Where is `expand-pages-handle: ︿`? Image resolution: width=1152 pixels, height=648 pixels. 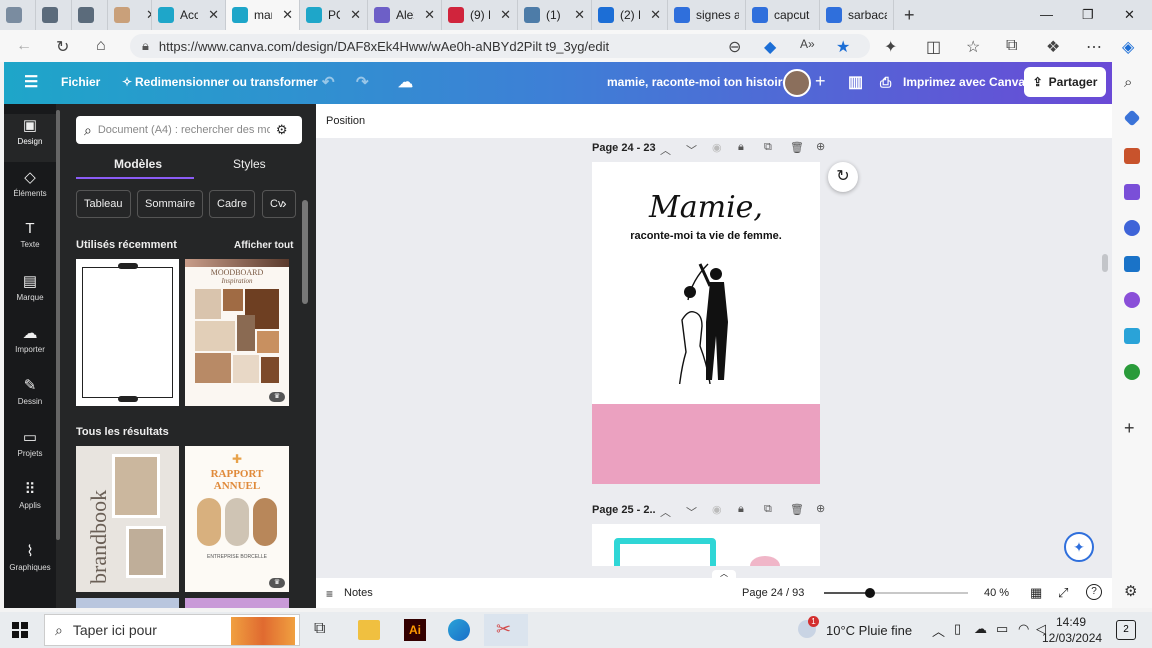
expand-pages-handle: ︿ is located at coordinates (724, 574).